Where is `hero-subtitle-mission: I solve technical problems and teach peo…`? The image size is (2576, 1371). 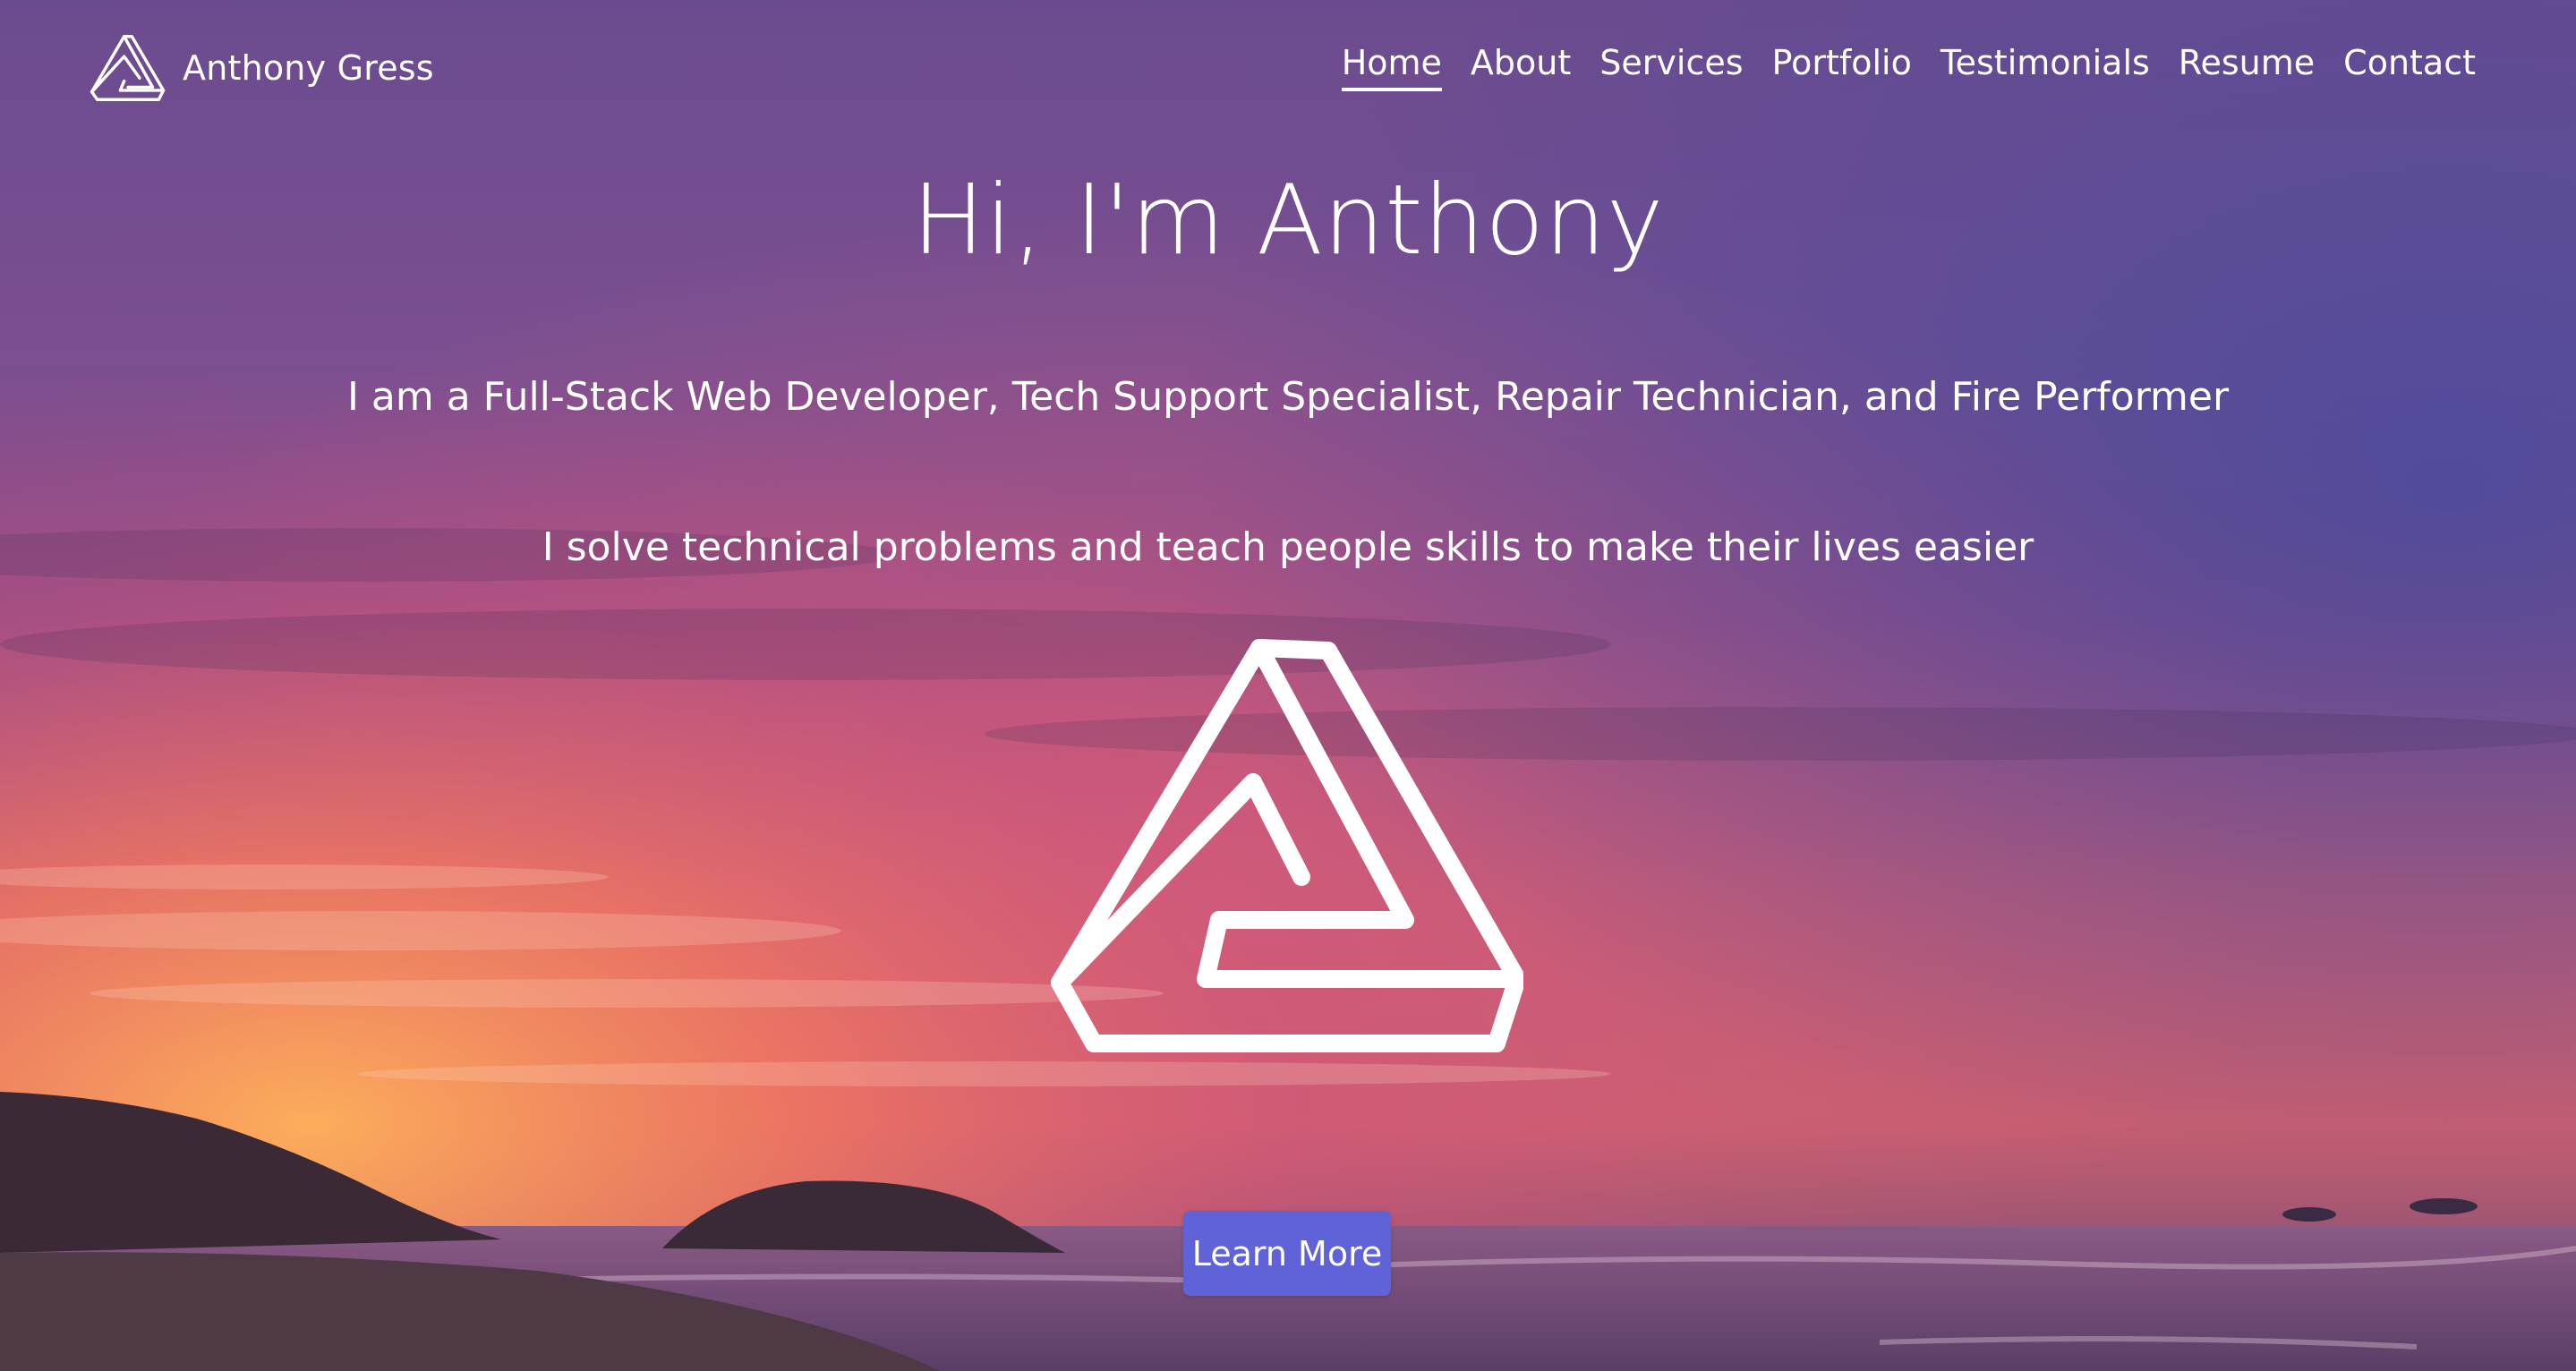
hero-subtitle-mission: I solve technical problems and teach peo… is located at coordinates (1288, 547).